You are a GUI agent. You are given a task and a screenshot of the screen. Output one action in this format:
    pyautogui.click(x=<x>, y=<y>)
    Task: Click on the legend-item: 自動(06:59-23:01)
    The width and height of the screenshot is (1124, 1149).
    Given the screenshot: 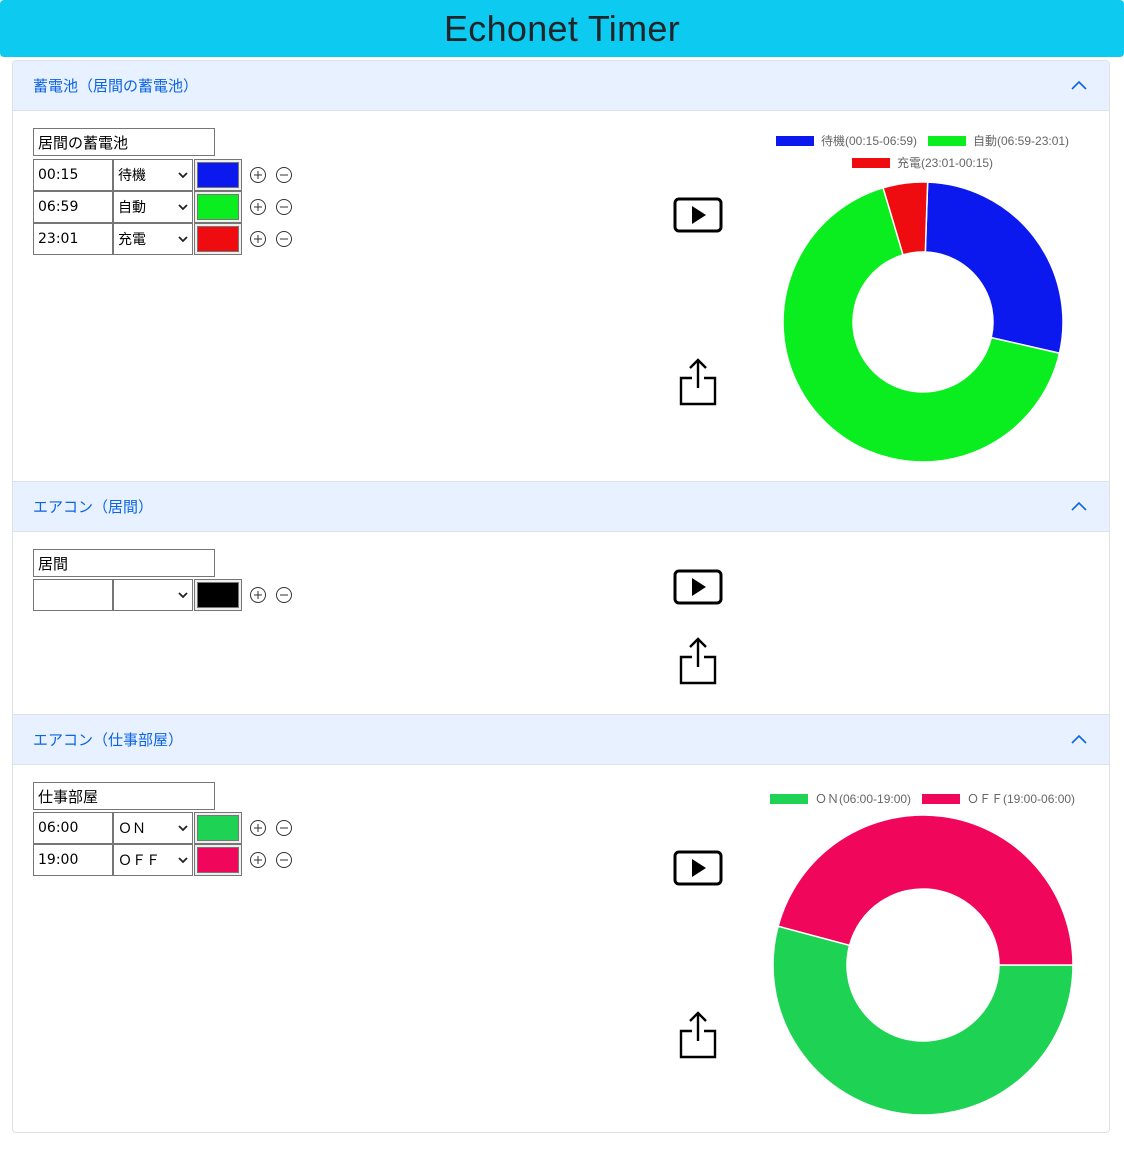 What is the action you would take?
    pyautogui.click(x=998, y=140)
    